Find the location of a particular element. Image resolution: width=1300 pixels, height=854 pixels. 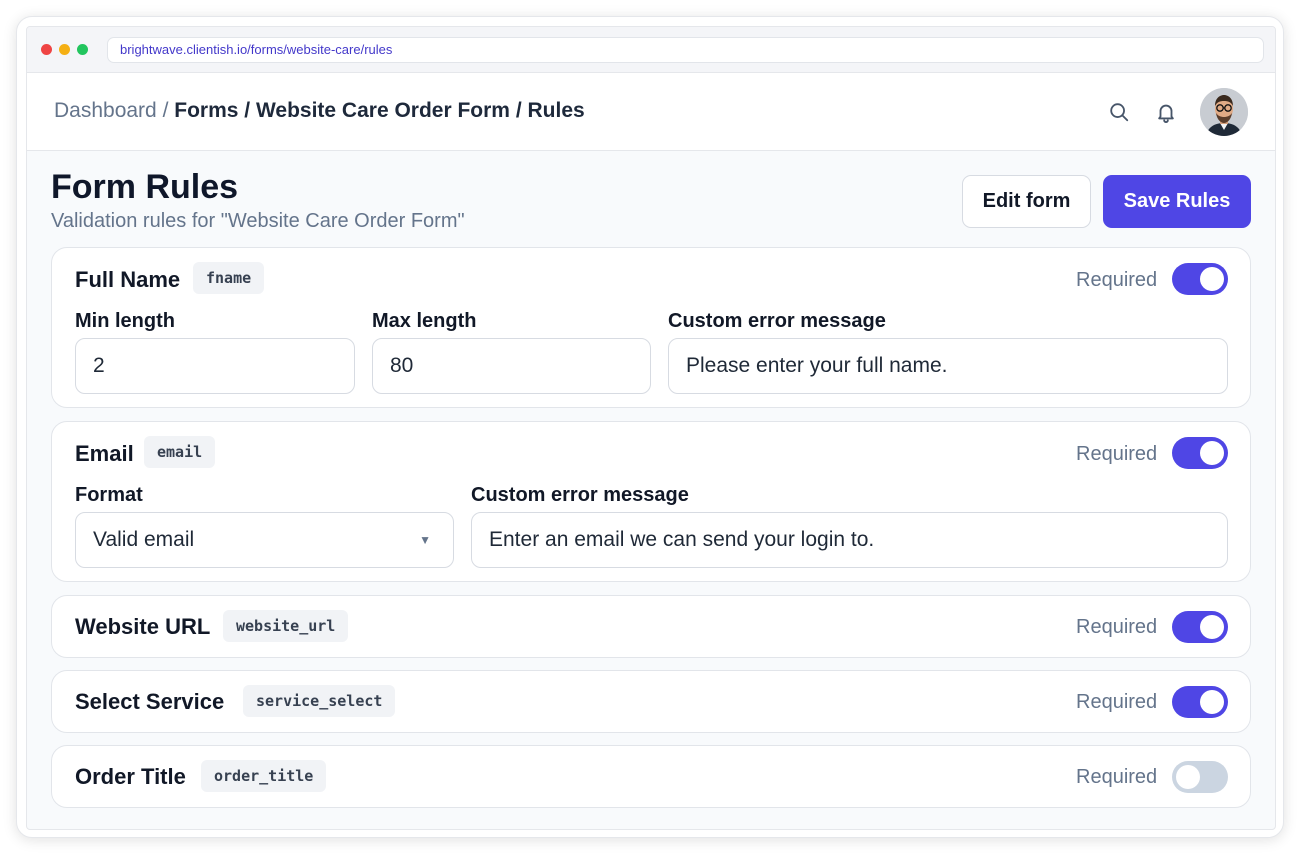

rule-card-service-select: Select Service service_select Required is located at coordinates (651, 701).